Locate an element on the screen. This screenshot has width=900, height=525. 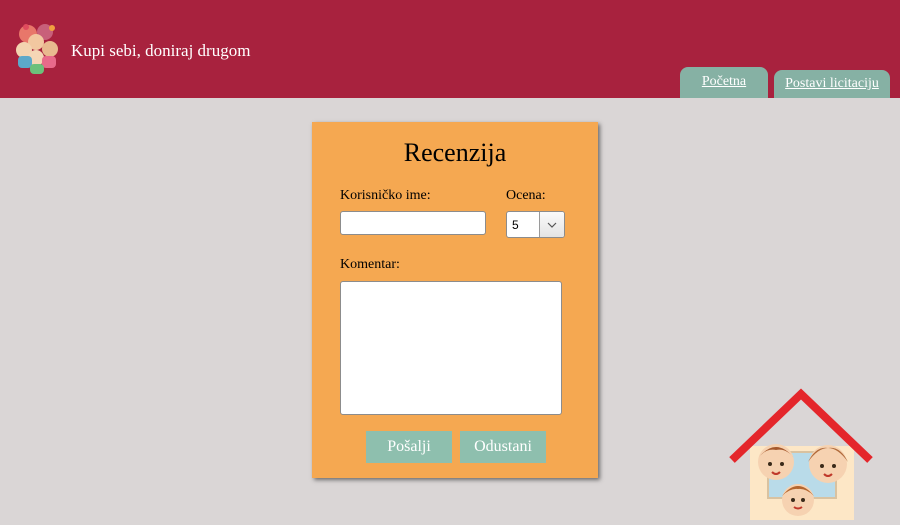
comment-label: Komentar: is located at coordinates (370, 264).